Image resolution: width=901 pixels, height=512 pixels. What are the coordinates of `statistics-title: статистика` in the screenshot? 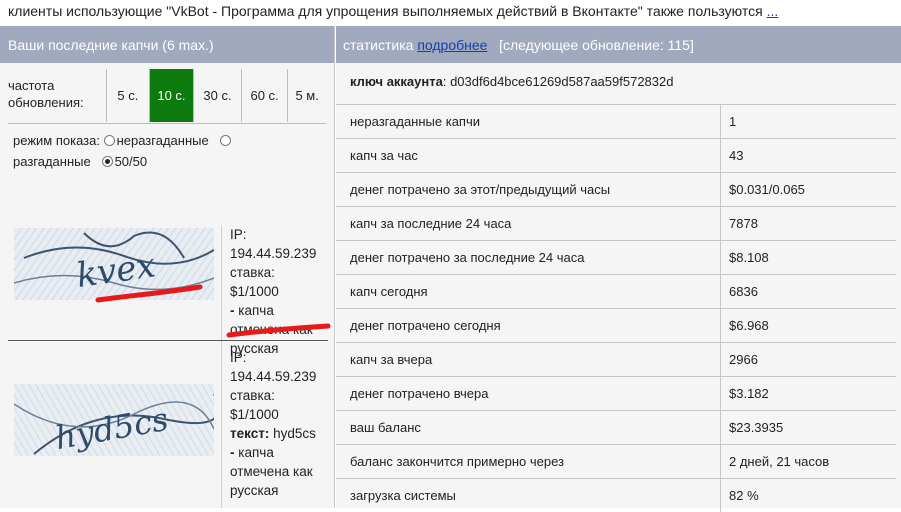 It's located at (378, 45).